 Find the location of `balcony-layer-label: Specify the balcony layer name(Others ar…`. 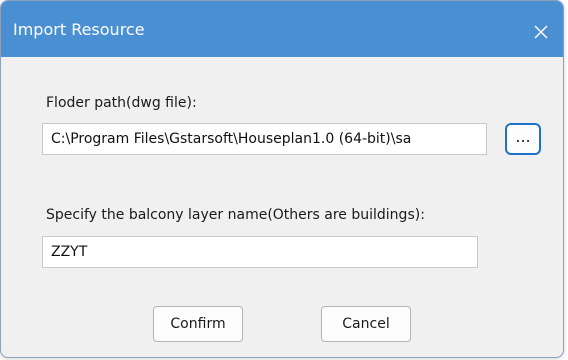

balcony-layer-label: Specify the balcony layer name(Others ar… is located at coordinates (235, 215).